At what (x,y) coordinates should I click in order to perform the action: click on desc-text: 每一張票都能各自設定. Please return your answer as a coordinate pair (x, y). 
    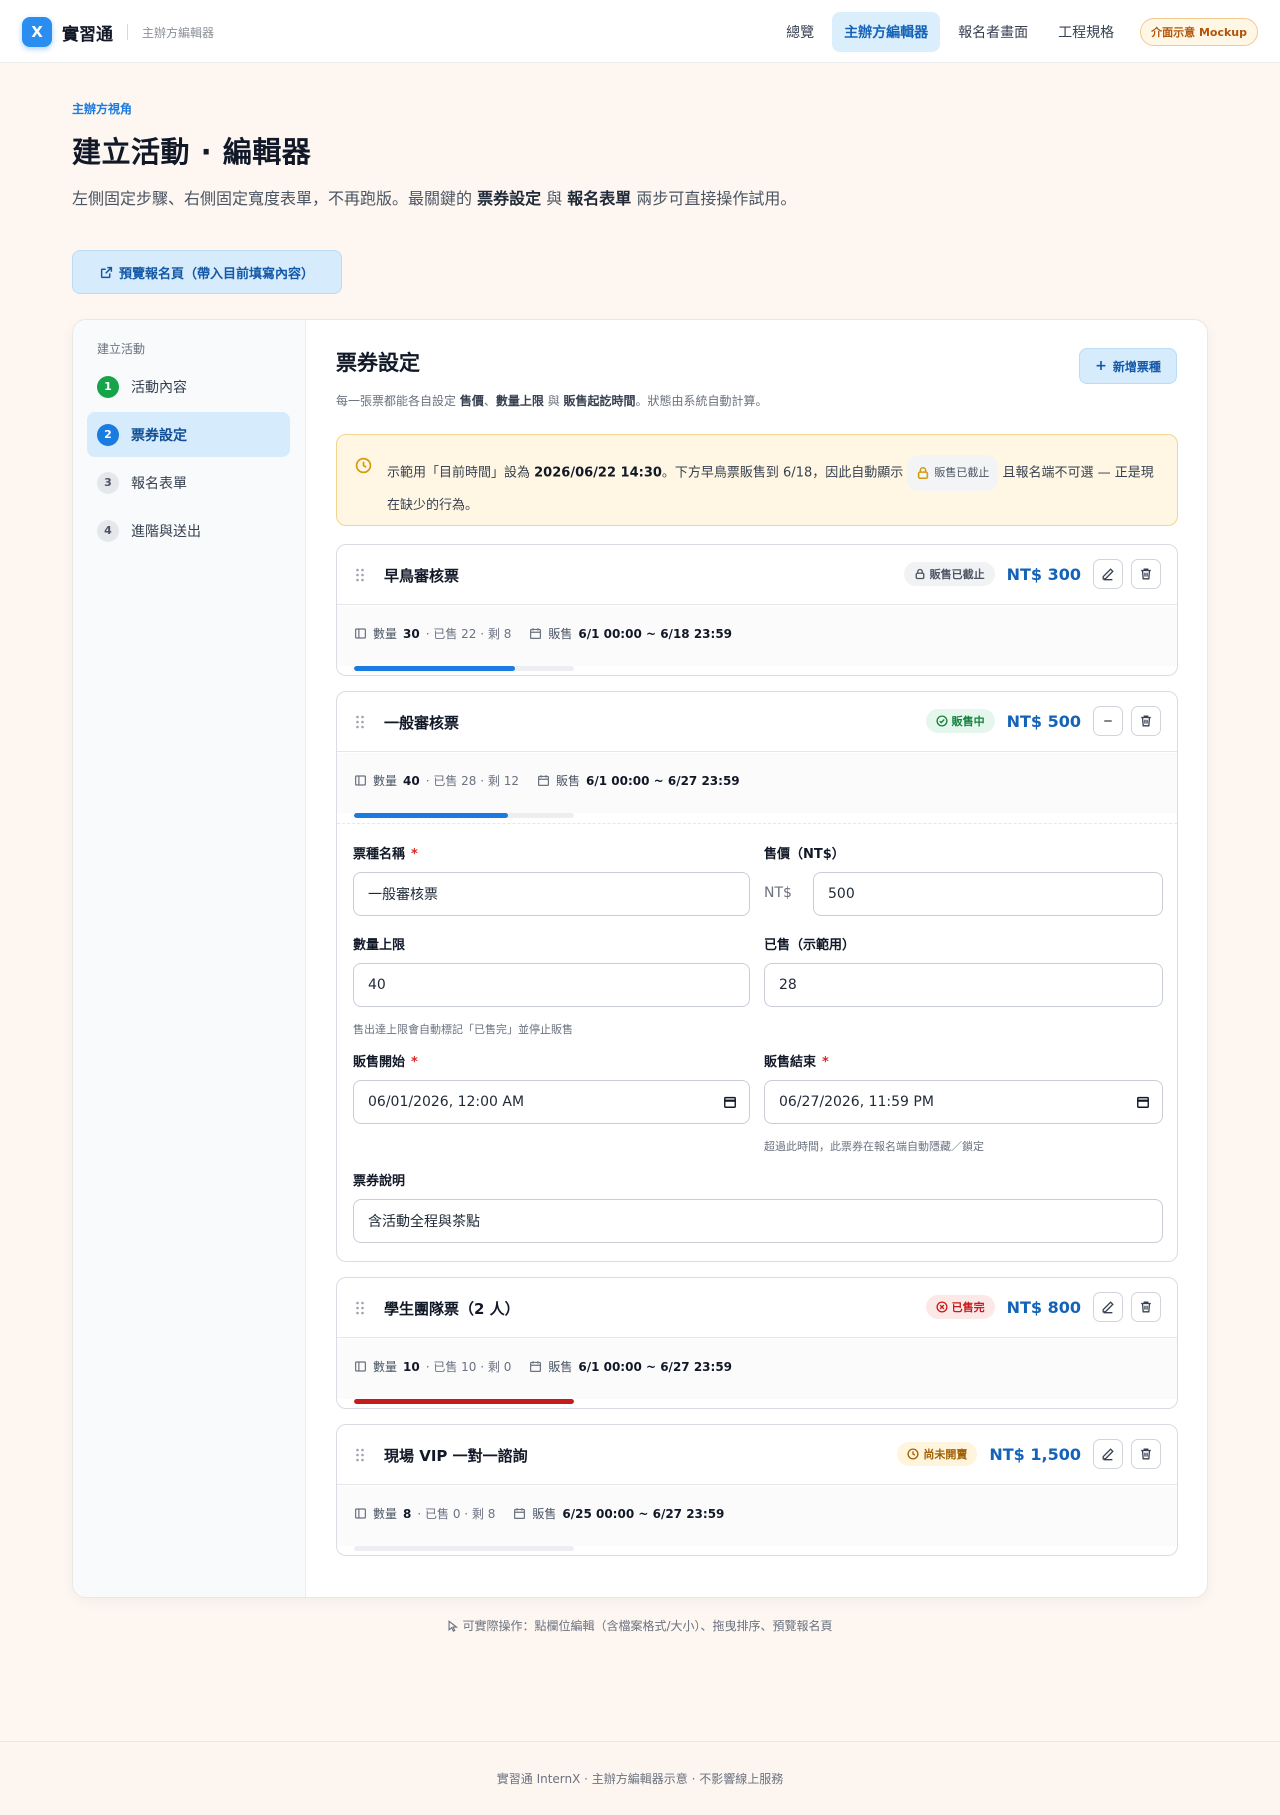
    Looking at the image, I should click on (398, 401).